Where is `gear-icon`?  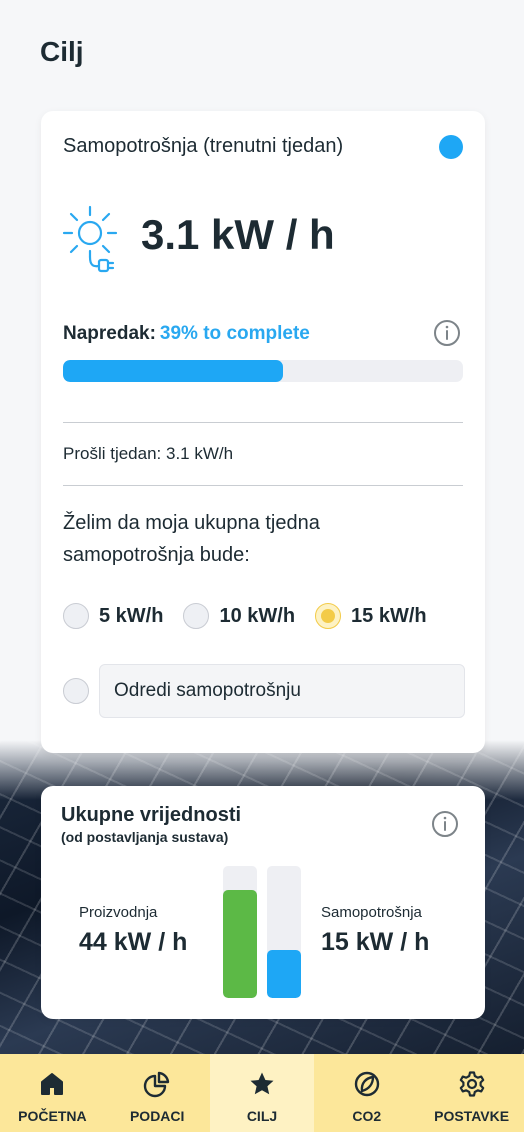 gear-icon is located at coordinates (471, 1084).